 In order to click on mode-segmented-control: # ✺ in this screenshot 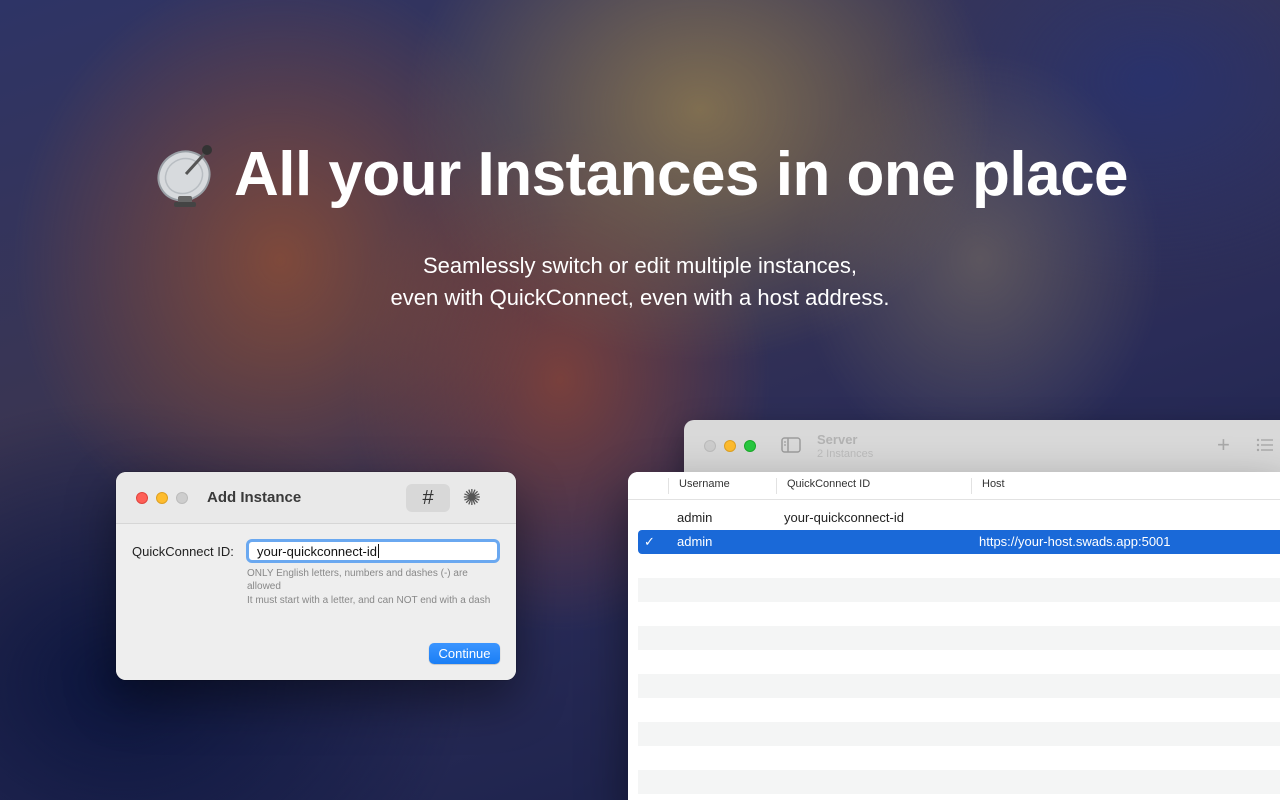, I will do `click(450, 498)`.